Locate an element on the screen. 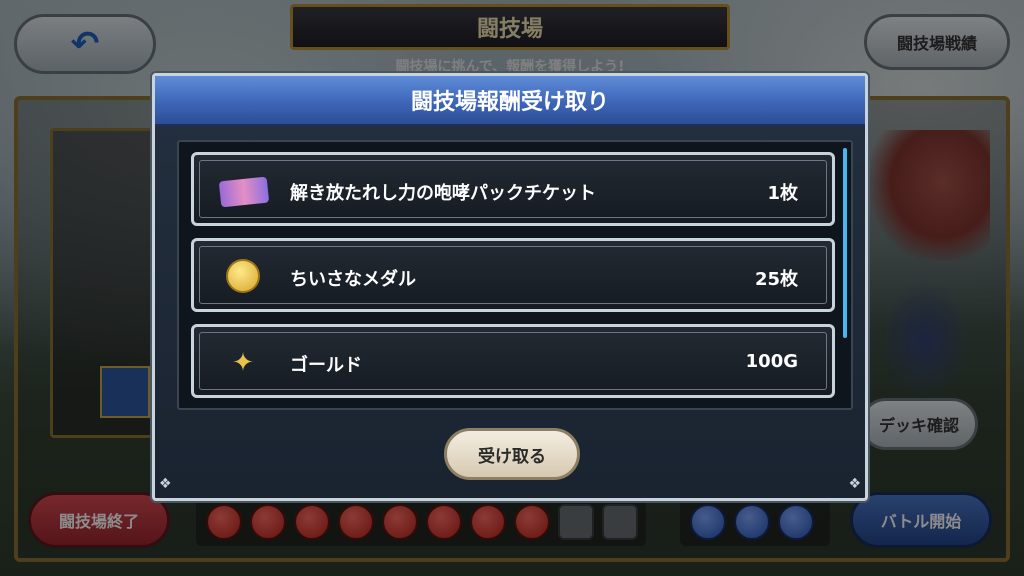 This screenshot has width=1024, height=576. medal-icon is located at coordinates (243, 276).